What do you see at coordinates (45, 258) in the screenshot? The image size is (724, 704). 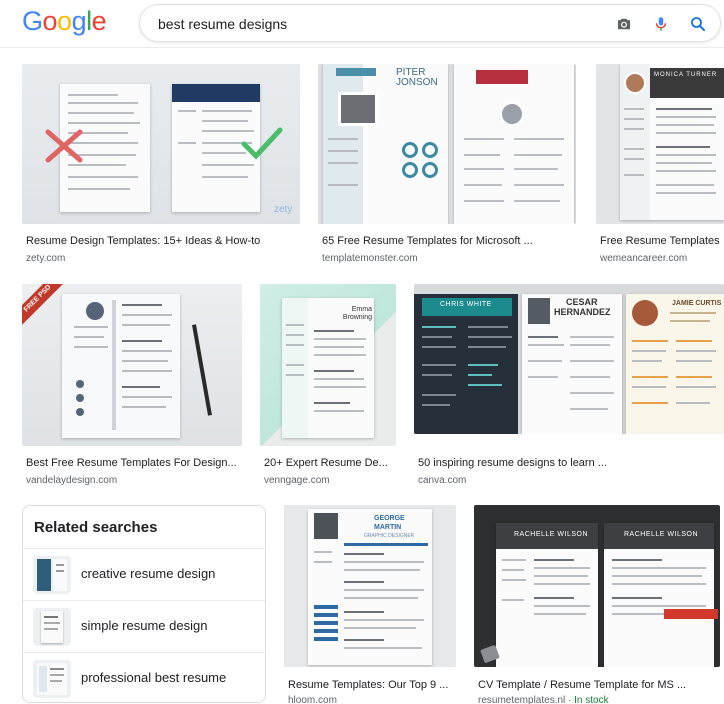 I see `result-source: zety.com` at bounding box center [45, 258].